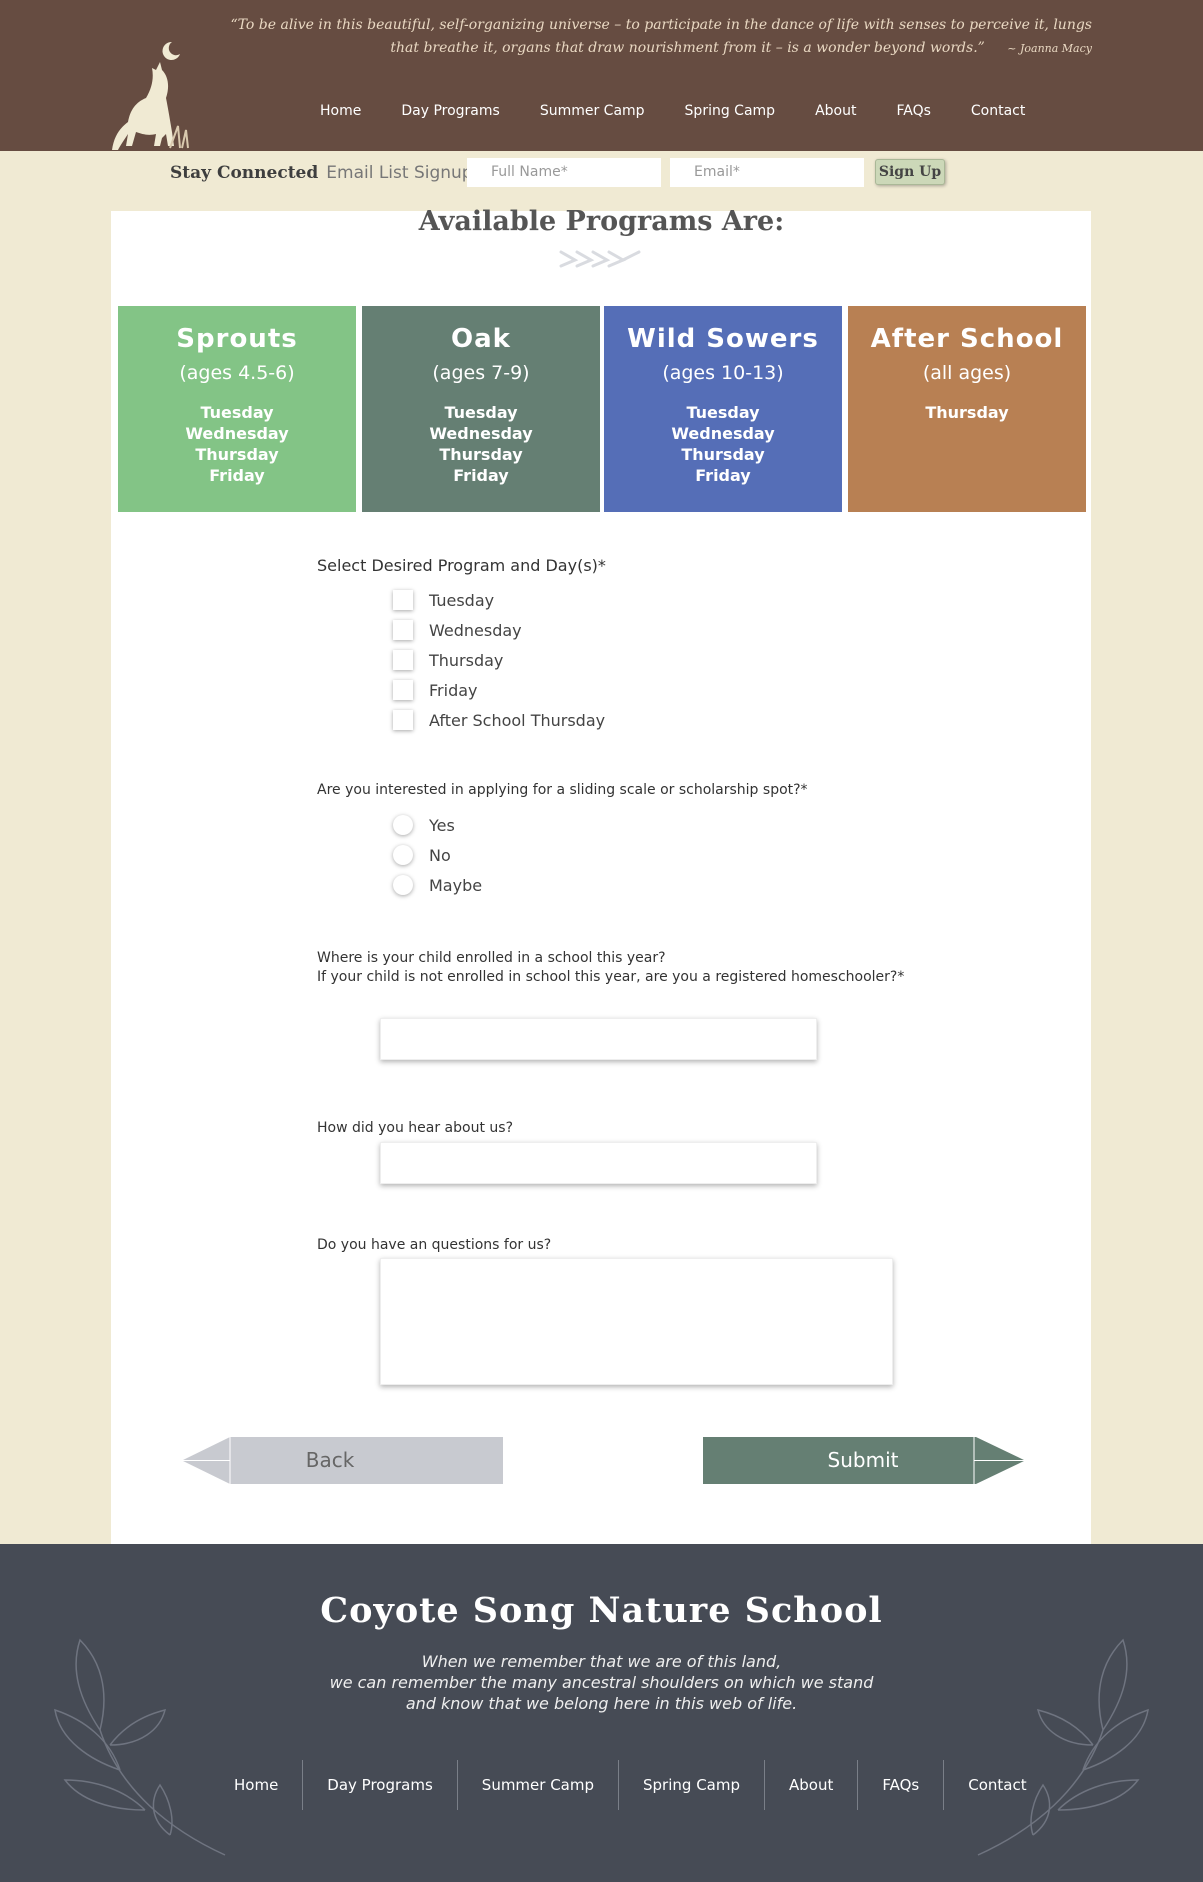  I want to click on program-ages: (all ages), so click(967, 373).